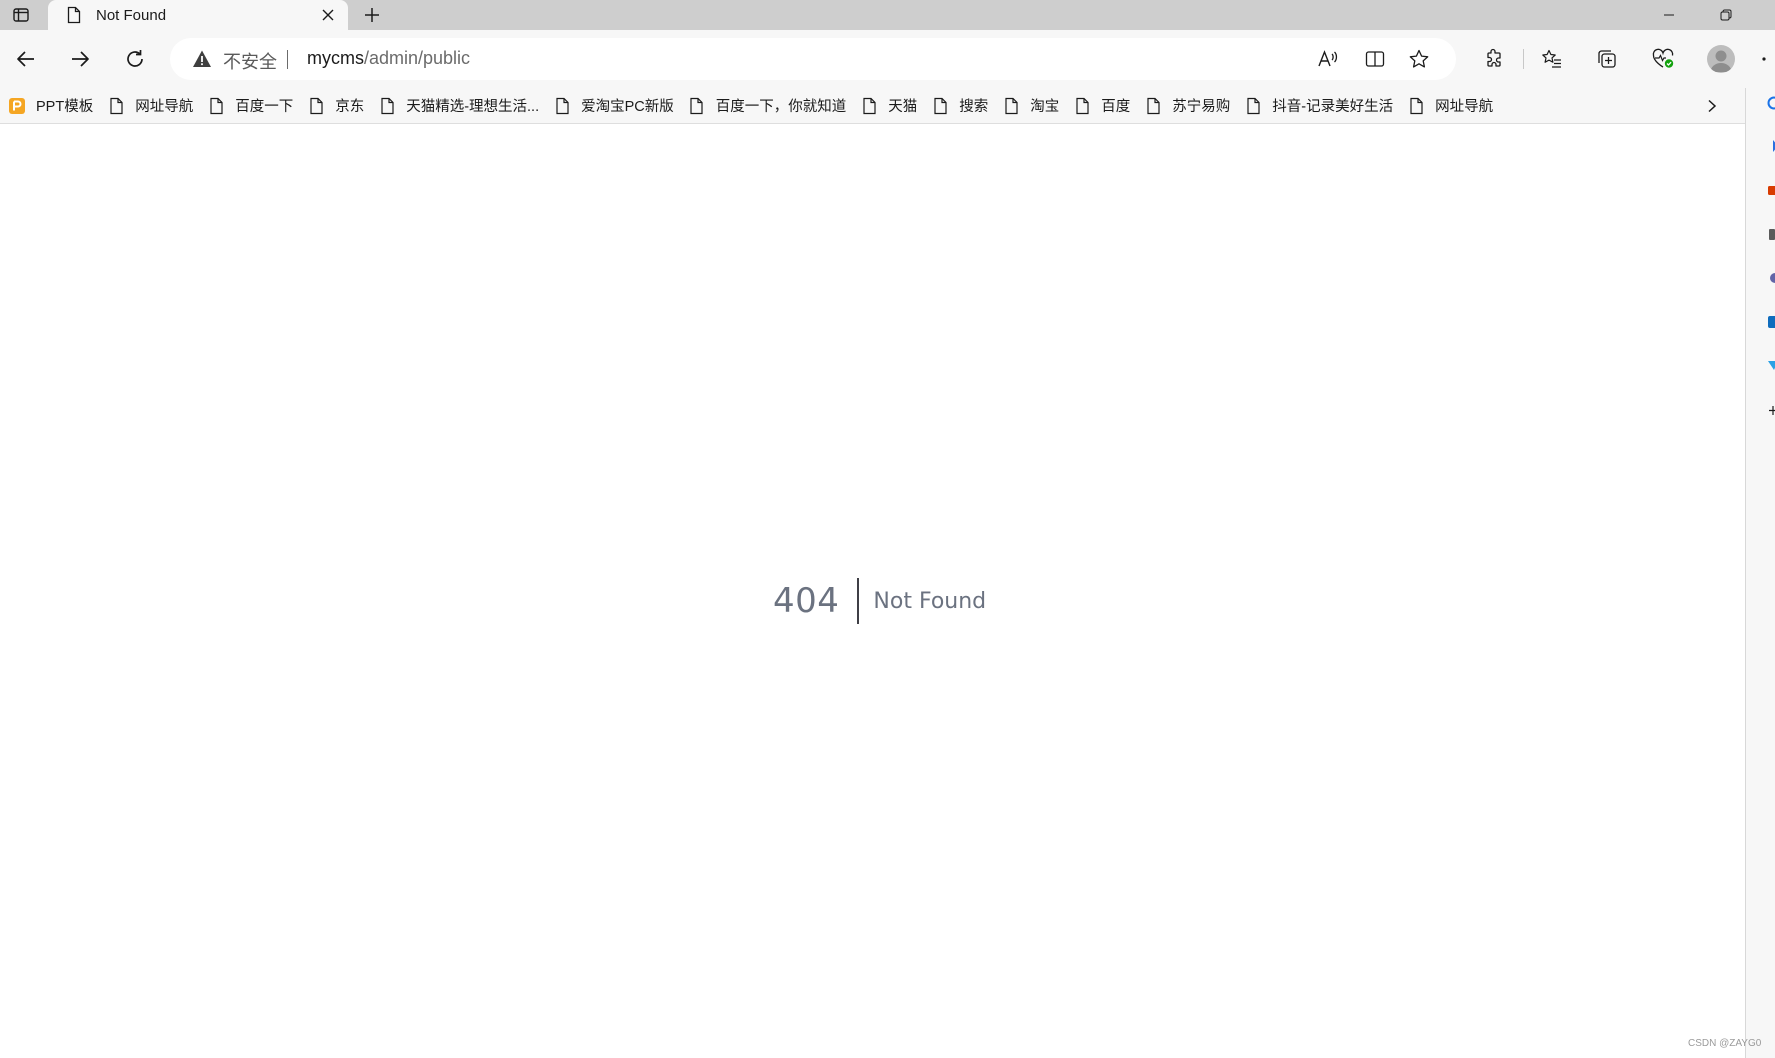  Describe the element at coordinates (131, 15) in the screenshot. I see `tab-title: Not Found` at that location.